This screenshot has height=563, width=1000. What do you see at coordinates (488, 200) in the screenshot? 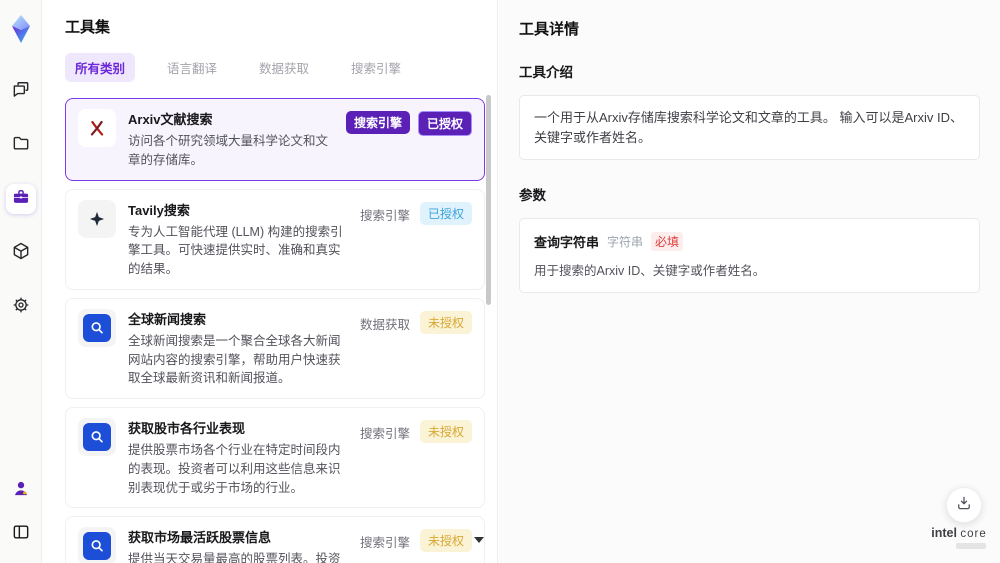
I see `list-scrollbar` at bounding box center [488, 200].